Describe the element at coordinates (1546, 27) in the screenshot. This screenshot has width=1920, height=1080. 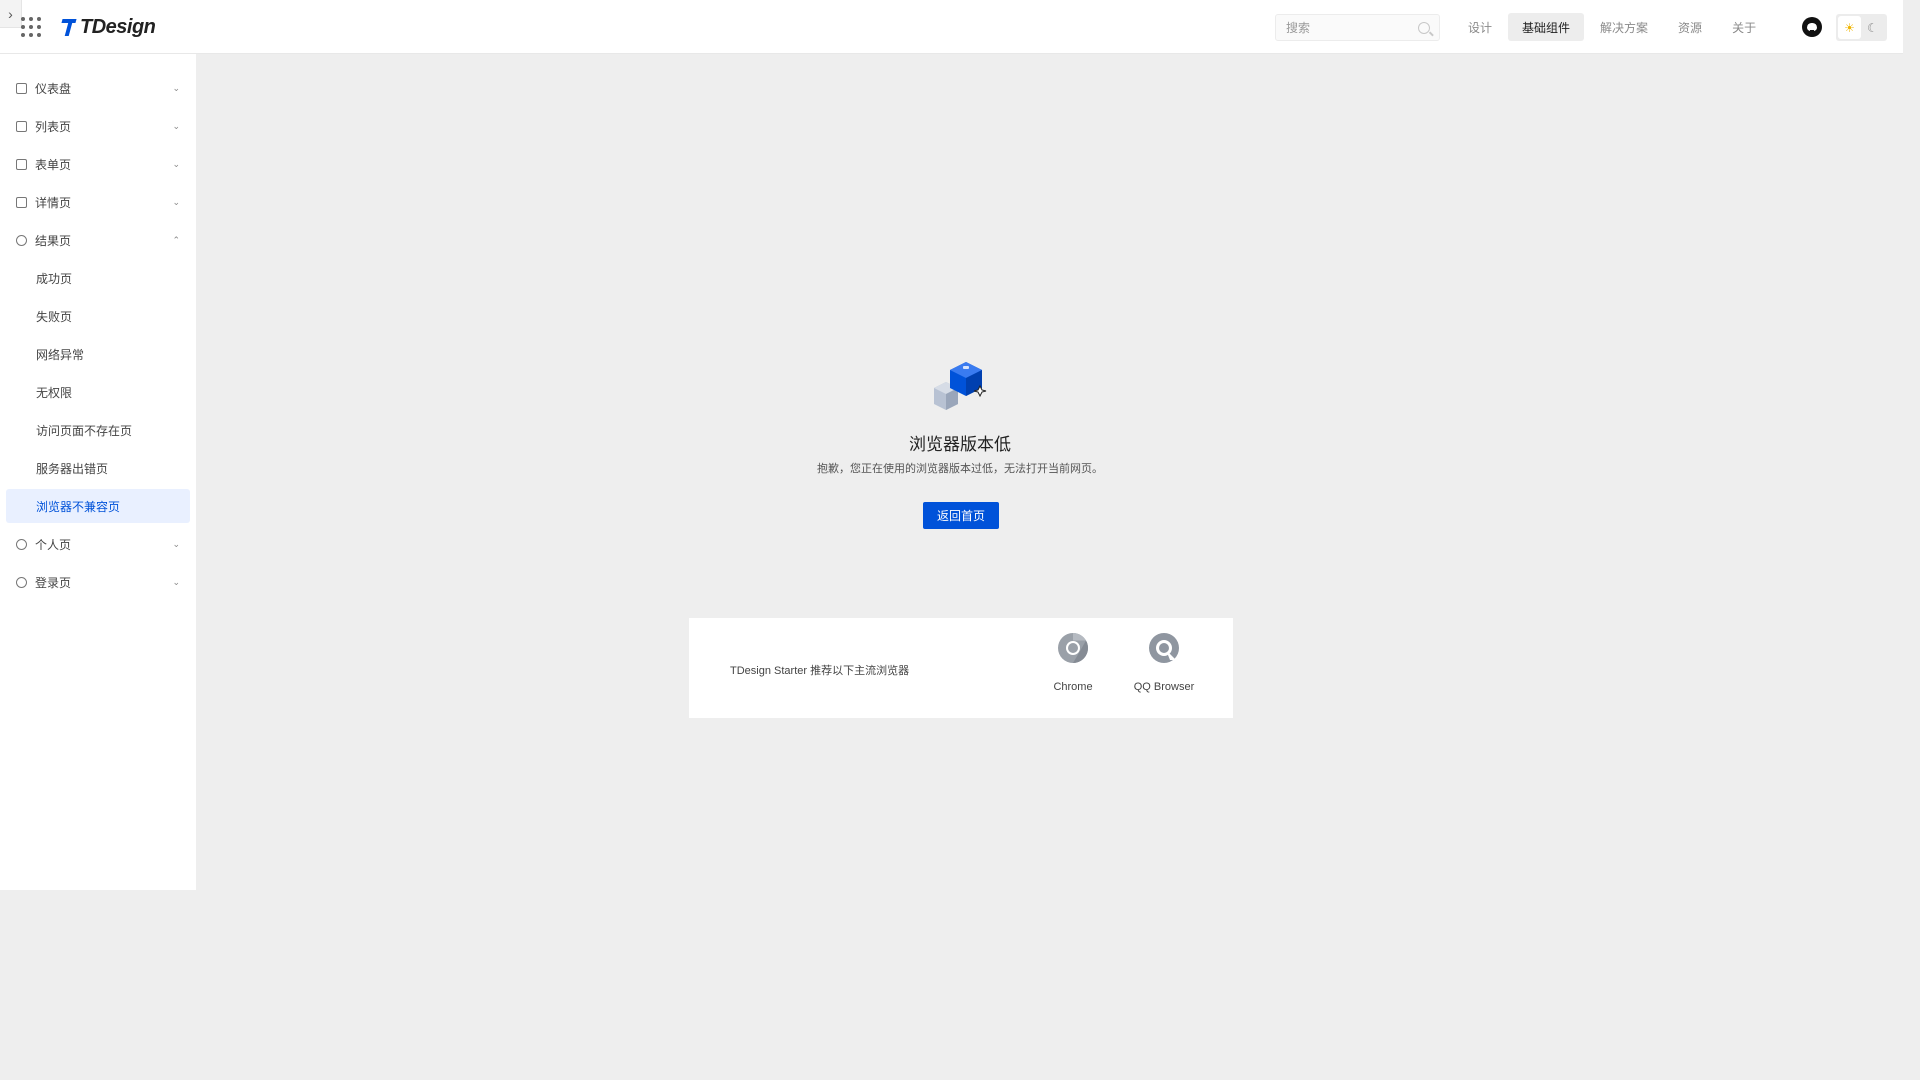
I see `nav-item-components: 基础组件` at that location.